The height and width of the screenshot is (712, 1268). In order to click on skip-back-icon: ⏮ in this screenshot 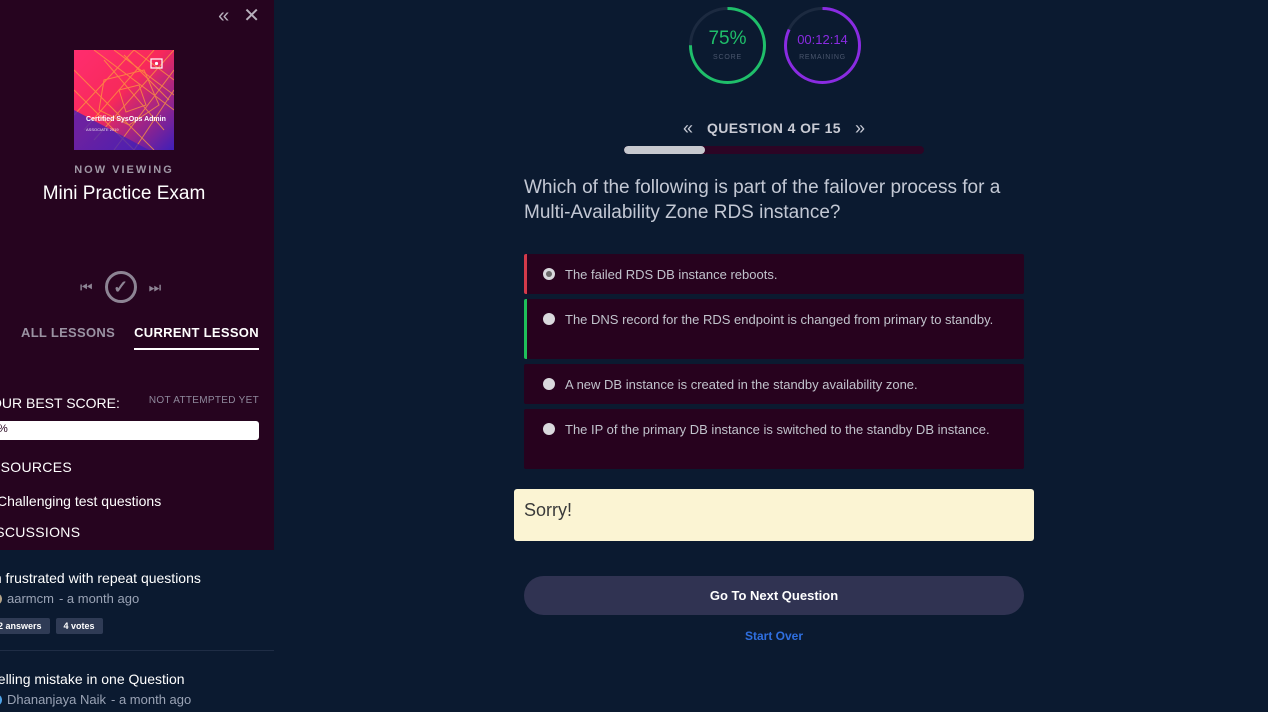, I will do `click(86, 287)`.